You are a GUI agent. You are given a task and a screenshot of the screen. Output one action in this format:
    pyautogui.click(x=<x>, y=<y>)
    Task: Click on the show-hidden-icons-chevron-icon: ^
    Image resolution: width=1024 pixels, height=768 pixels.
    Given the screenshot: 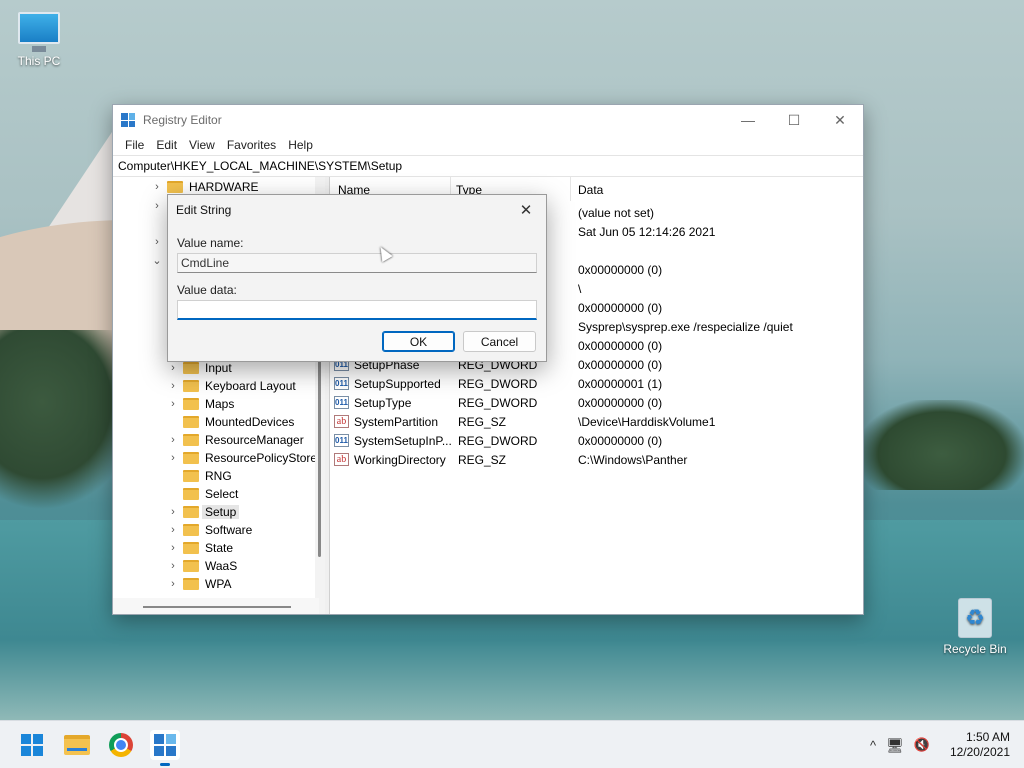 What is the action you would take?
    pyautogui.click(x=873, y=745)
    